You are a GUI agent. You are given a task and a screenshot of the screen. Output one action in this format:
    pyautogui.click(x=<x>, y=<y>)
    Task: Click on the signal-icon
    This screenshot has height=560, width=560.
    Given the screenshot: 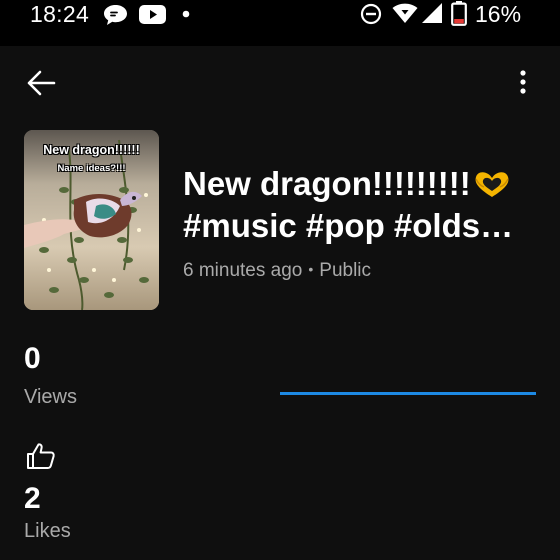 What is the action you would take?
    pyautogui.click(x=432, y=13)
    